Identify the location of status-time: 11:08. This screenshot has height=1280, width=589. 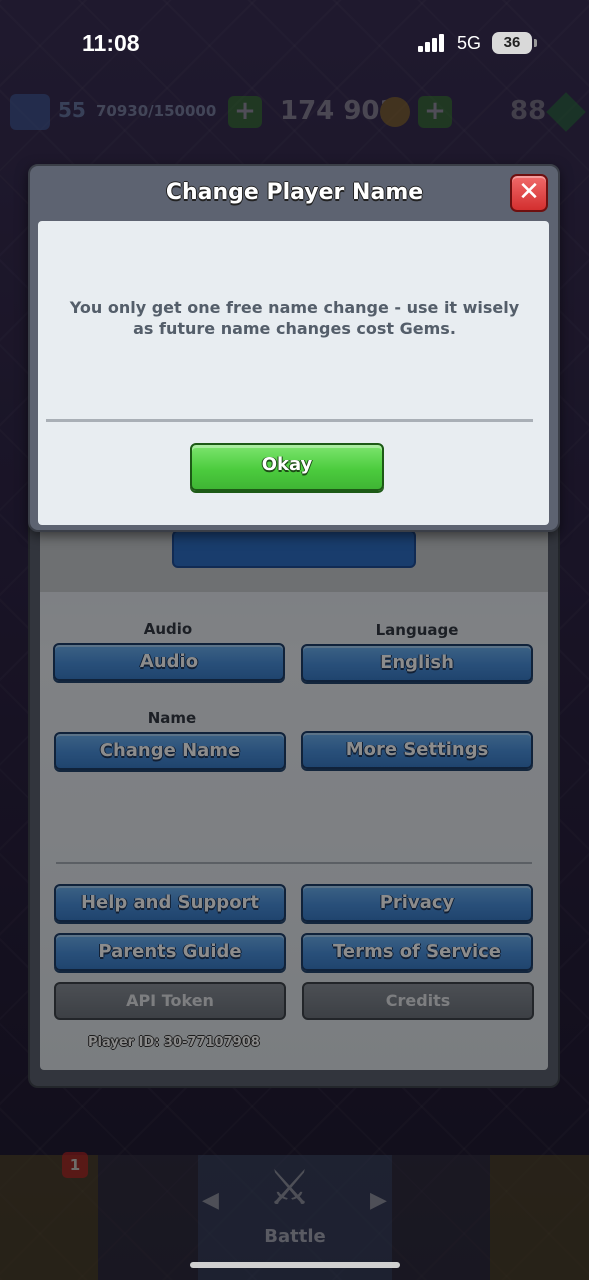
(111, 43).